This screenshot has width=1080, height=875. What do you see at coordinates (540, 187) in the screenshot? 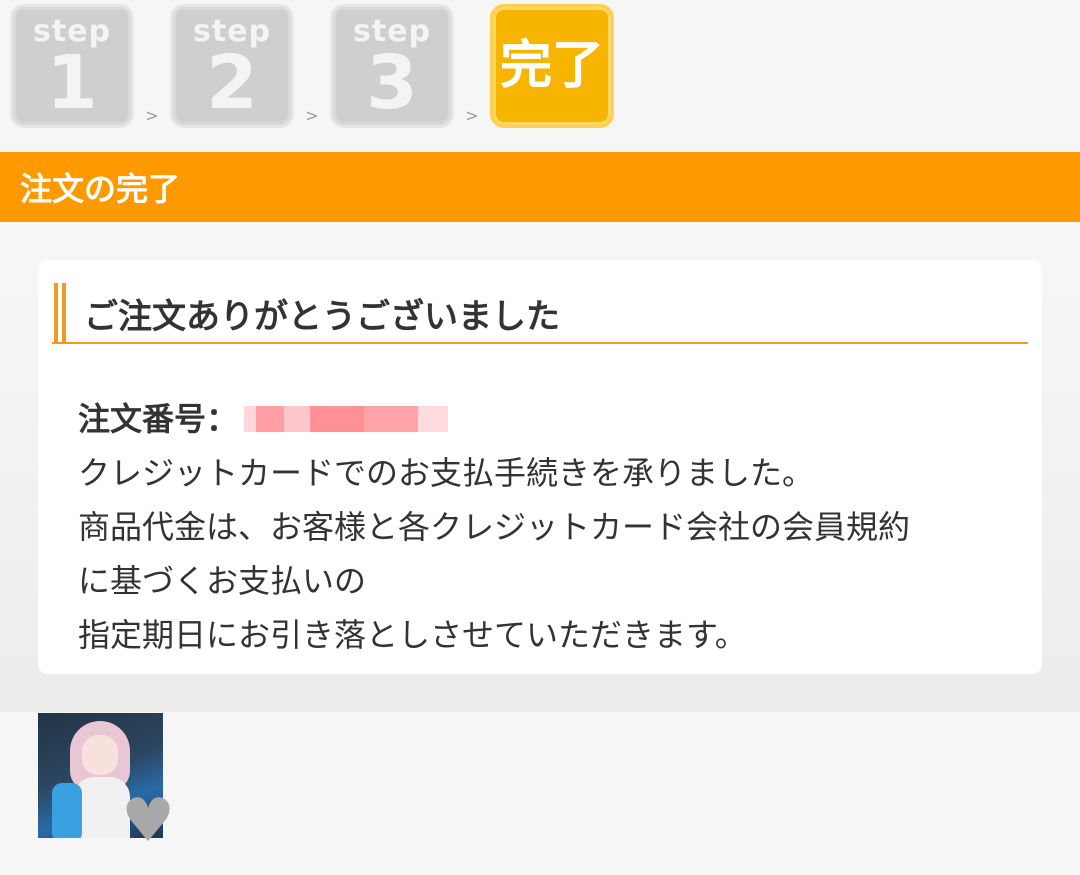
I see `section-header: 注文の完了` at bounding box center [540, 187].